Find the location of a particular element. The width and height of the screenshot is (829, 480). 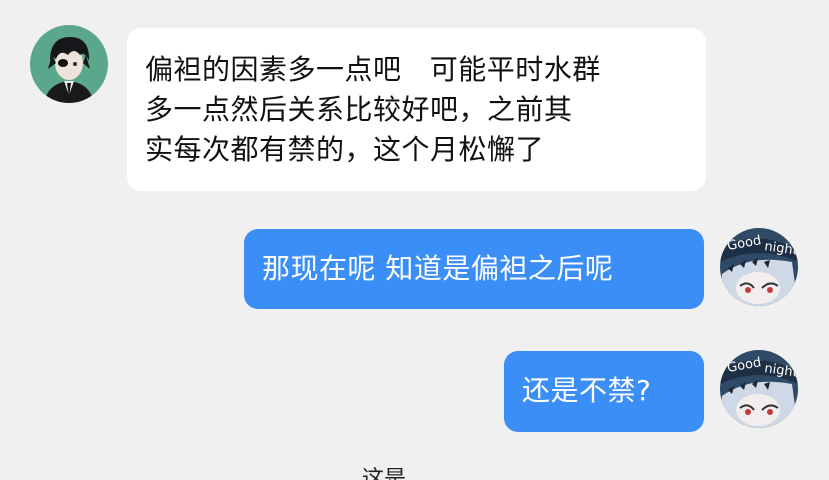

message-line: 多一点然后关系比较好吧，之前其 is located at coordinates (359, 109).